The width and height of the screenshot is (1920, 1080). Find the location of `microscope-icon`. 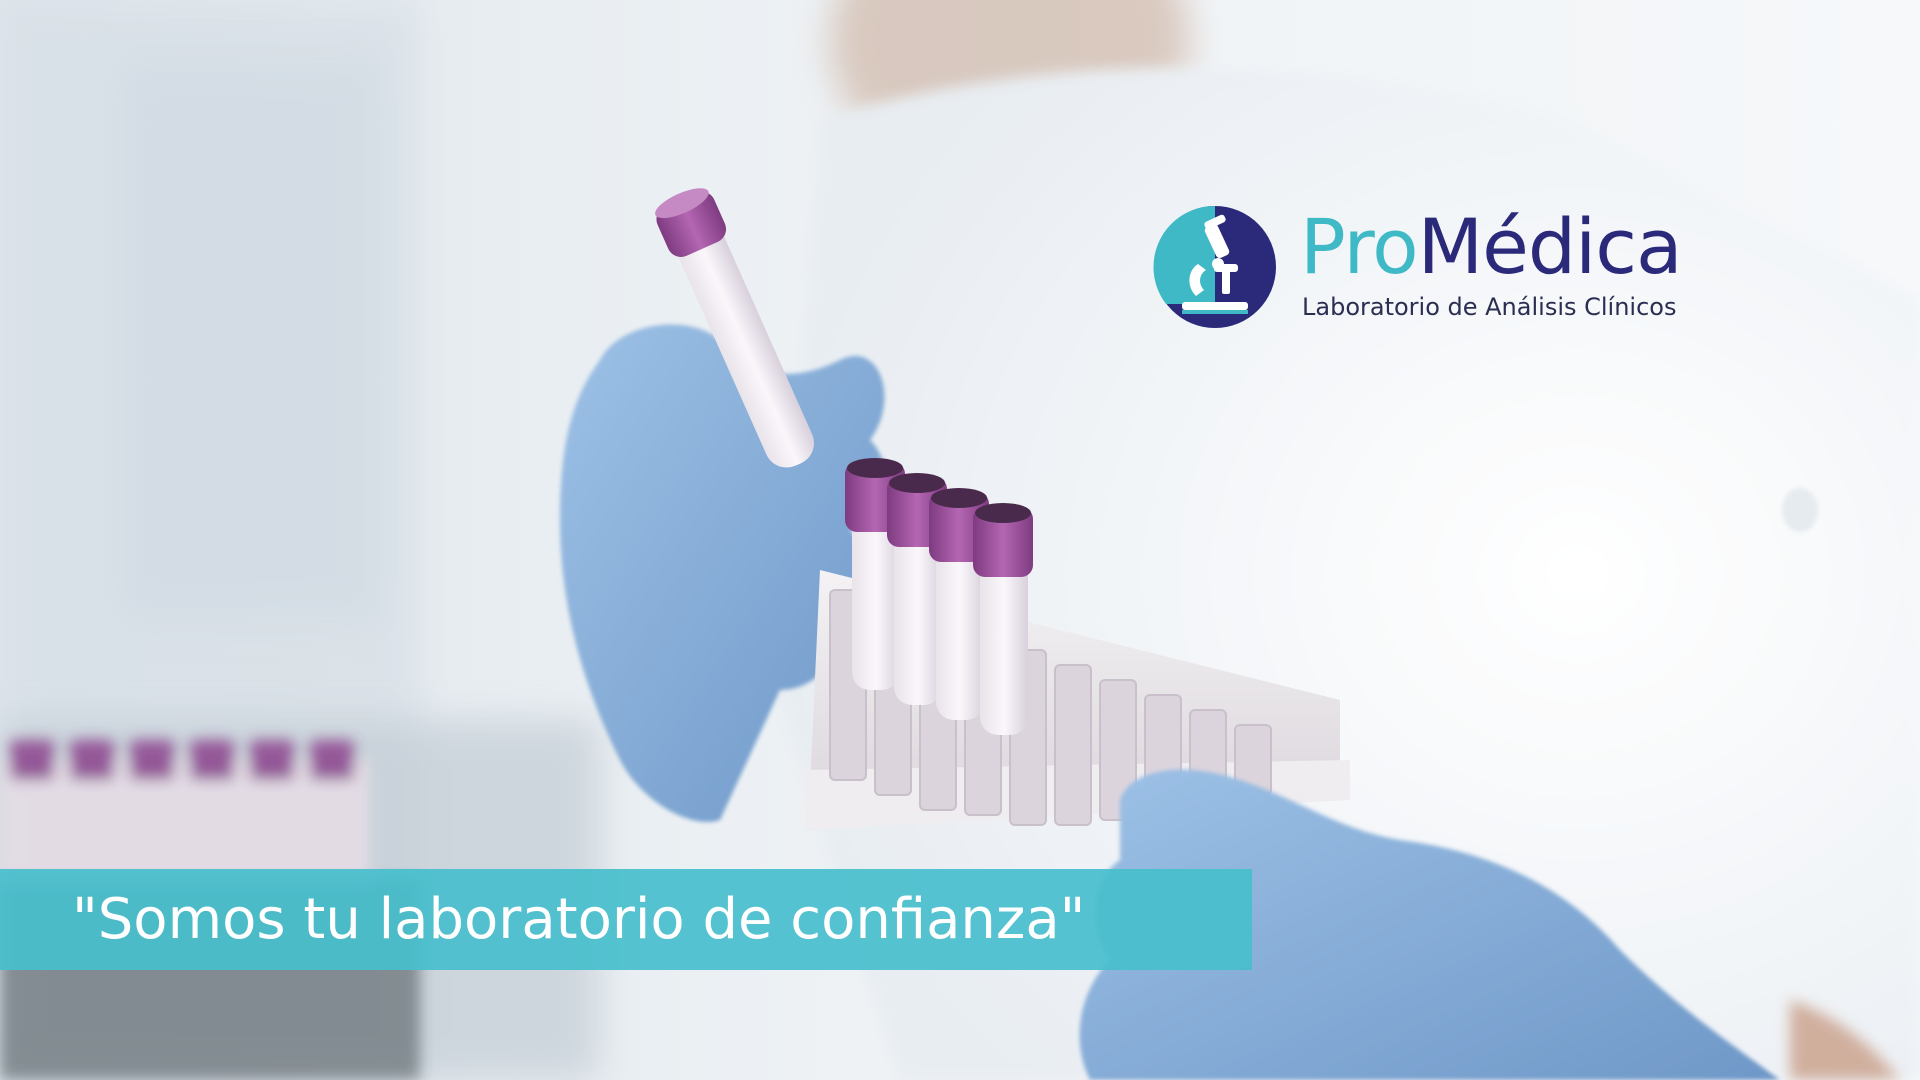

microscope-icon is located at coordinates (1214, 266).